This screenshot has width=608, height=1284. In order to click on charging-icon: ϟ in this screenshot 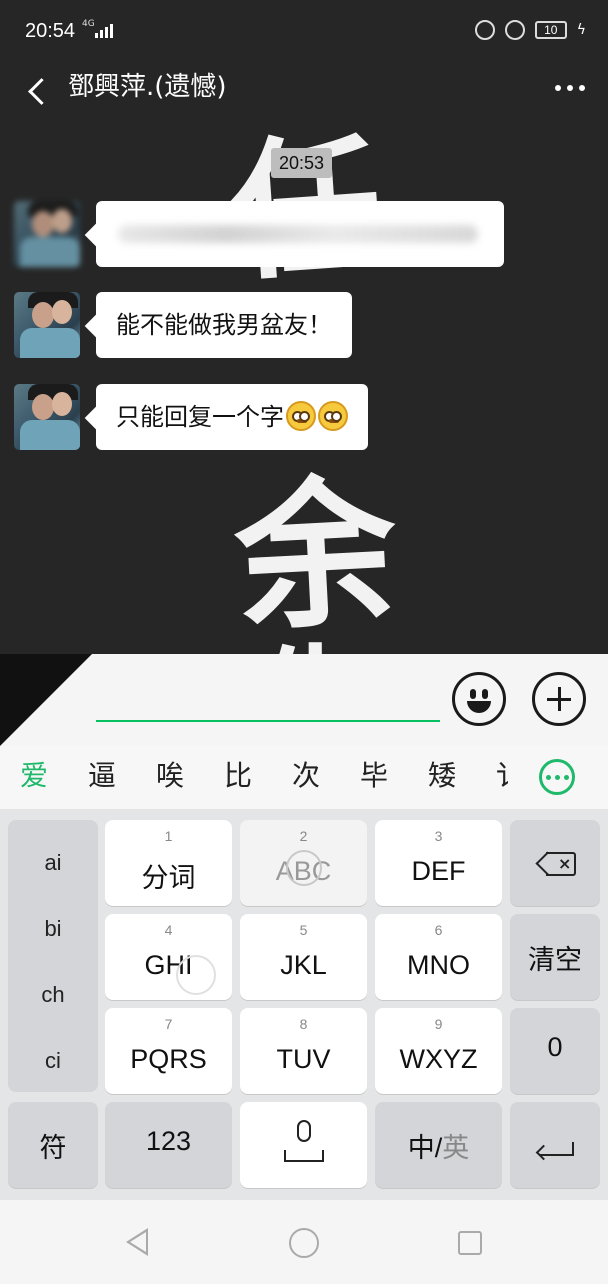, I will do `click(581, 30)`.